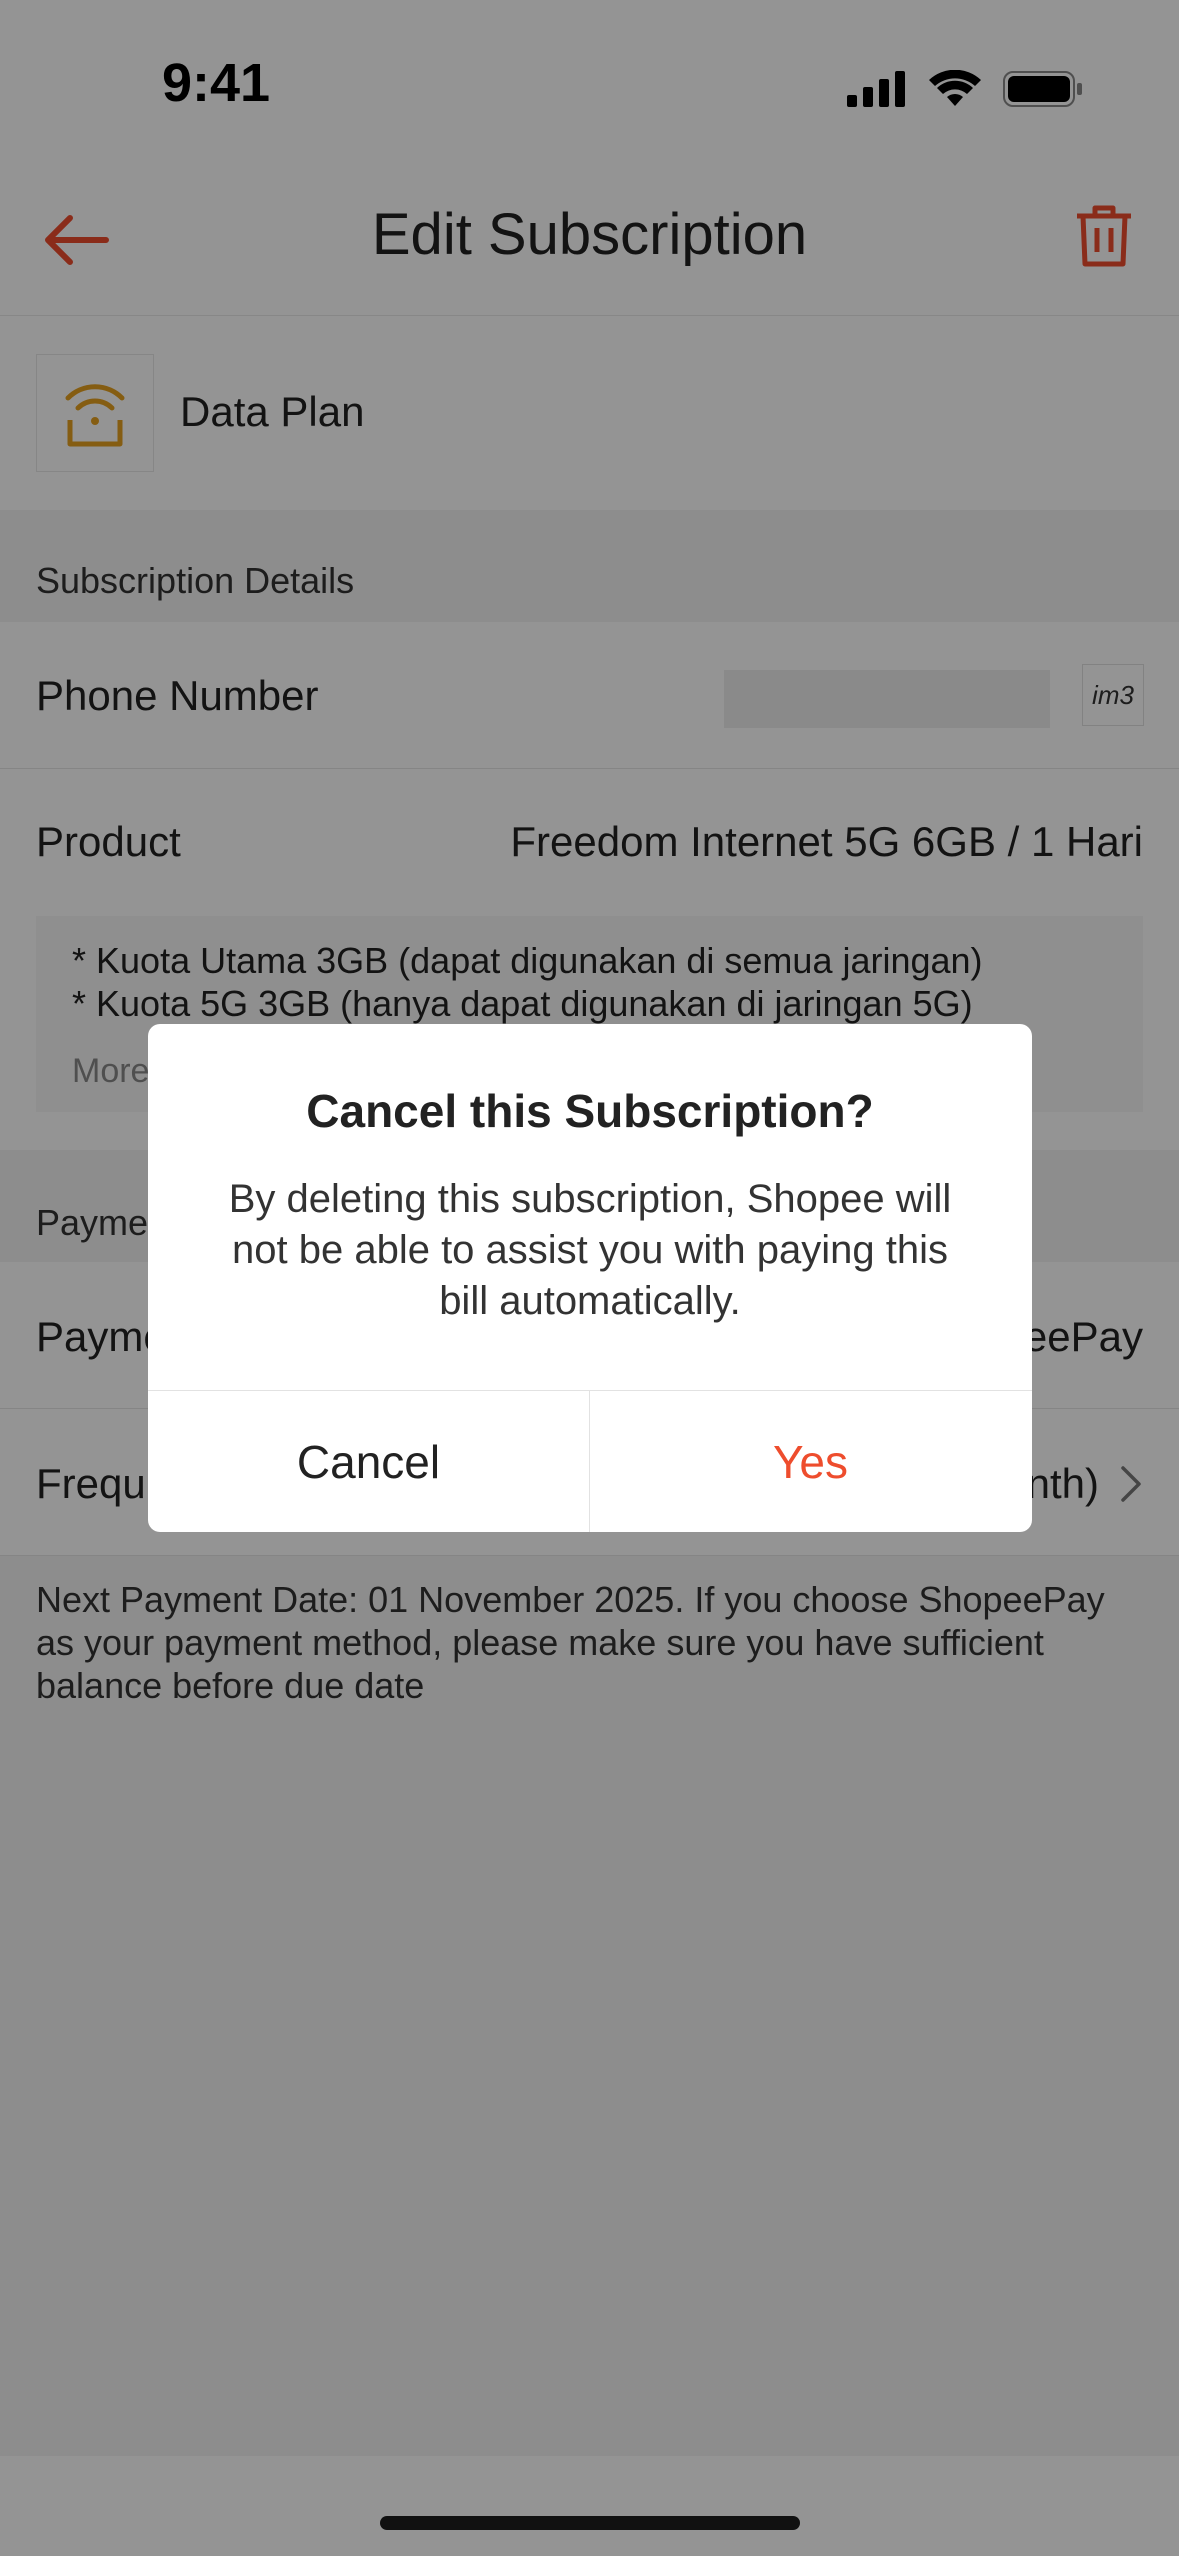 This screenshot has height=2556, width=1179. What do you see at coordinates (368, 1461) in the screenshot?
I see `cancel-button: Cancel` at bounding box center [368, 1461].